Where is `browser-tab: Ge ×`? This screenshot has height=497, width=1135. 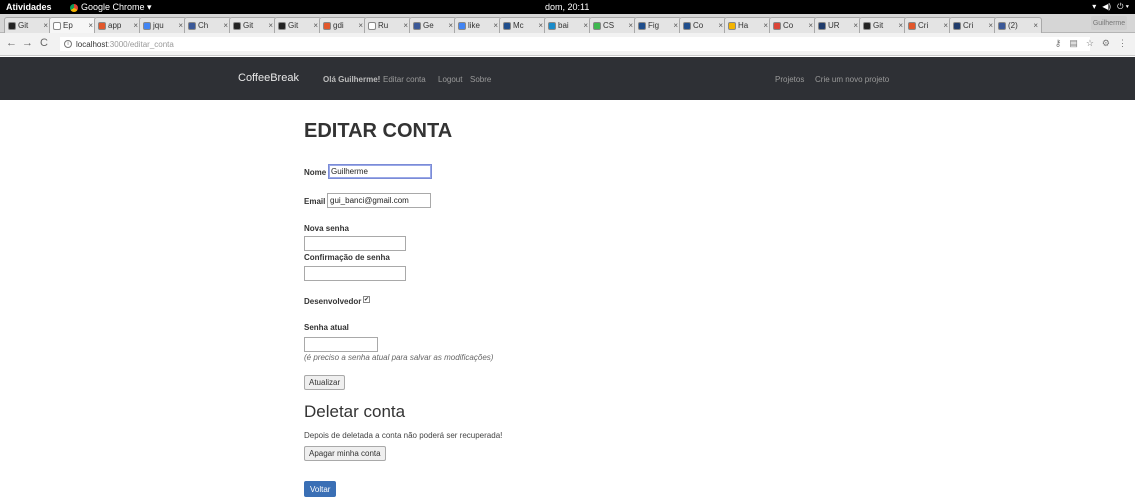 browser-tab: Ge × is located at coordinates (433, 25).